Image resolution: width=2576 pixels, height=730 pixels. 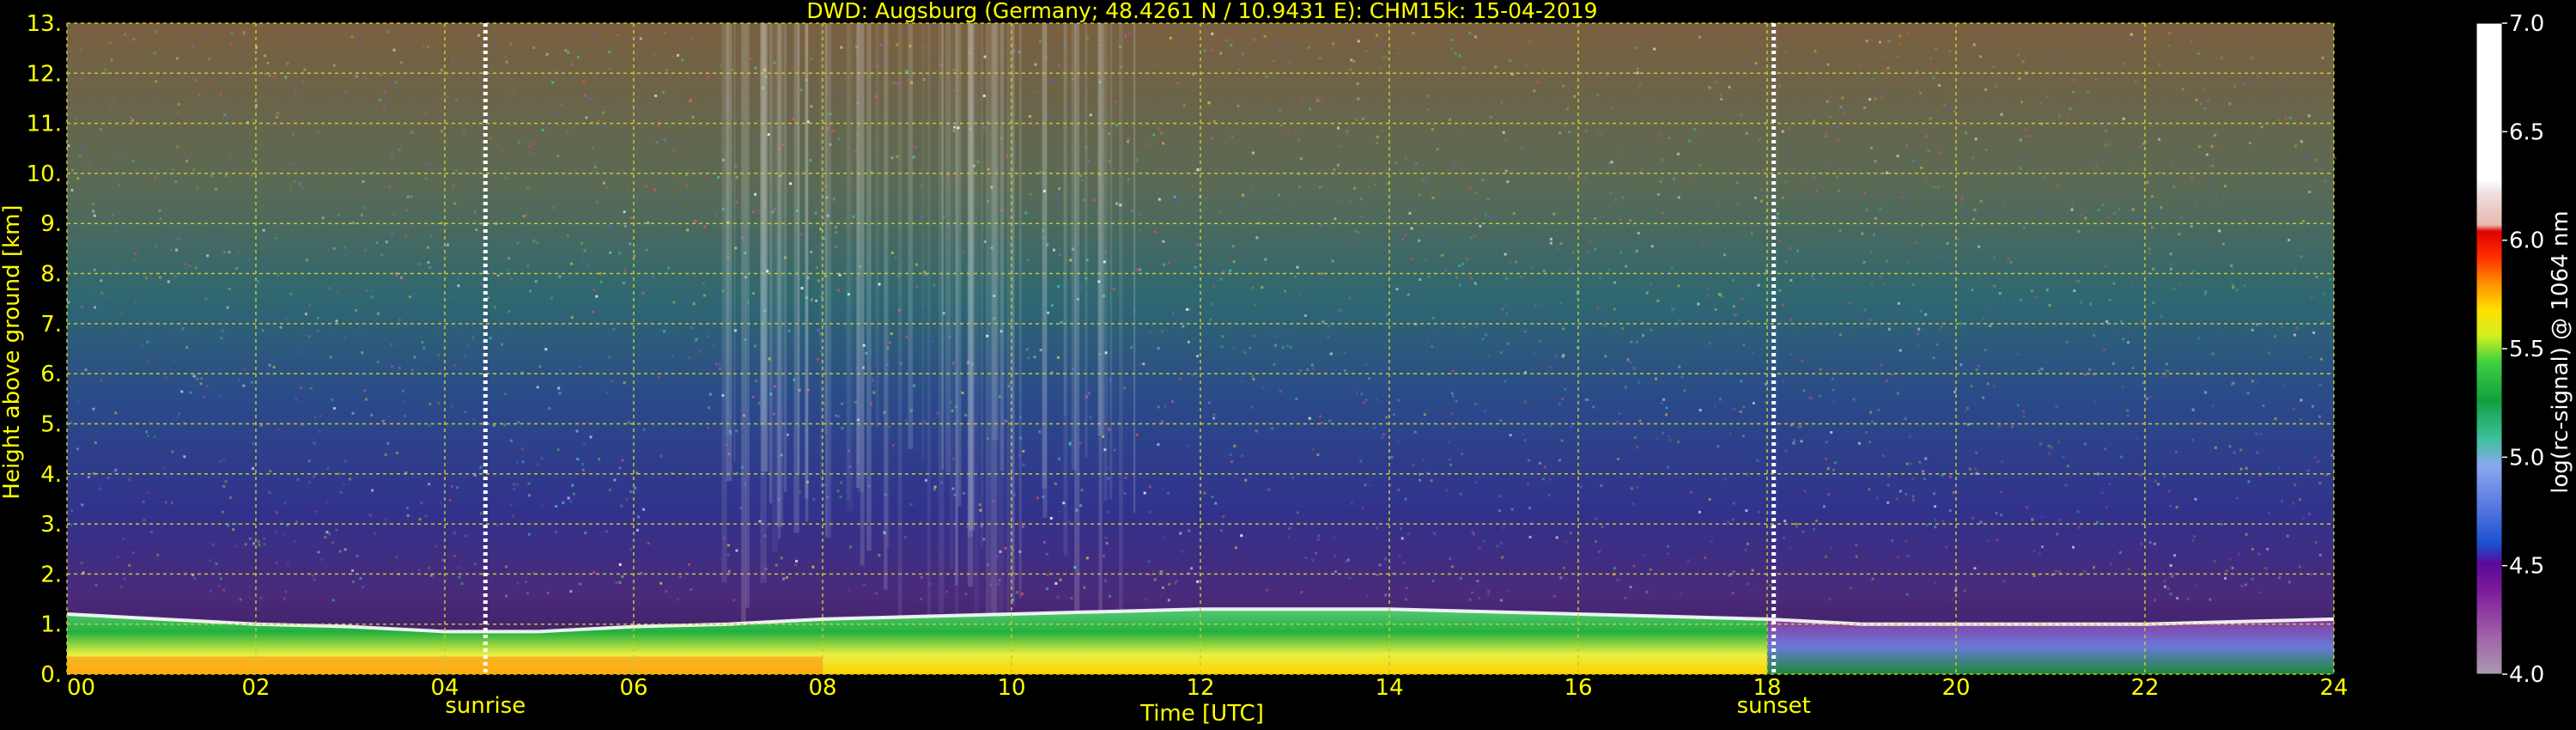 I want to click on x-tick-label: 14, so click(x=1389, y=688).